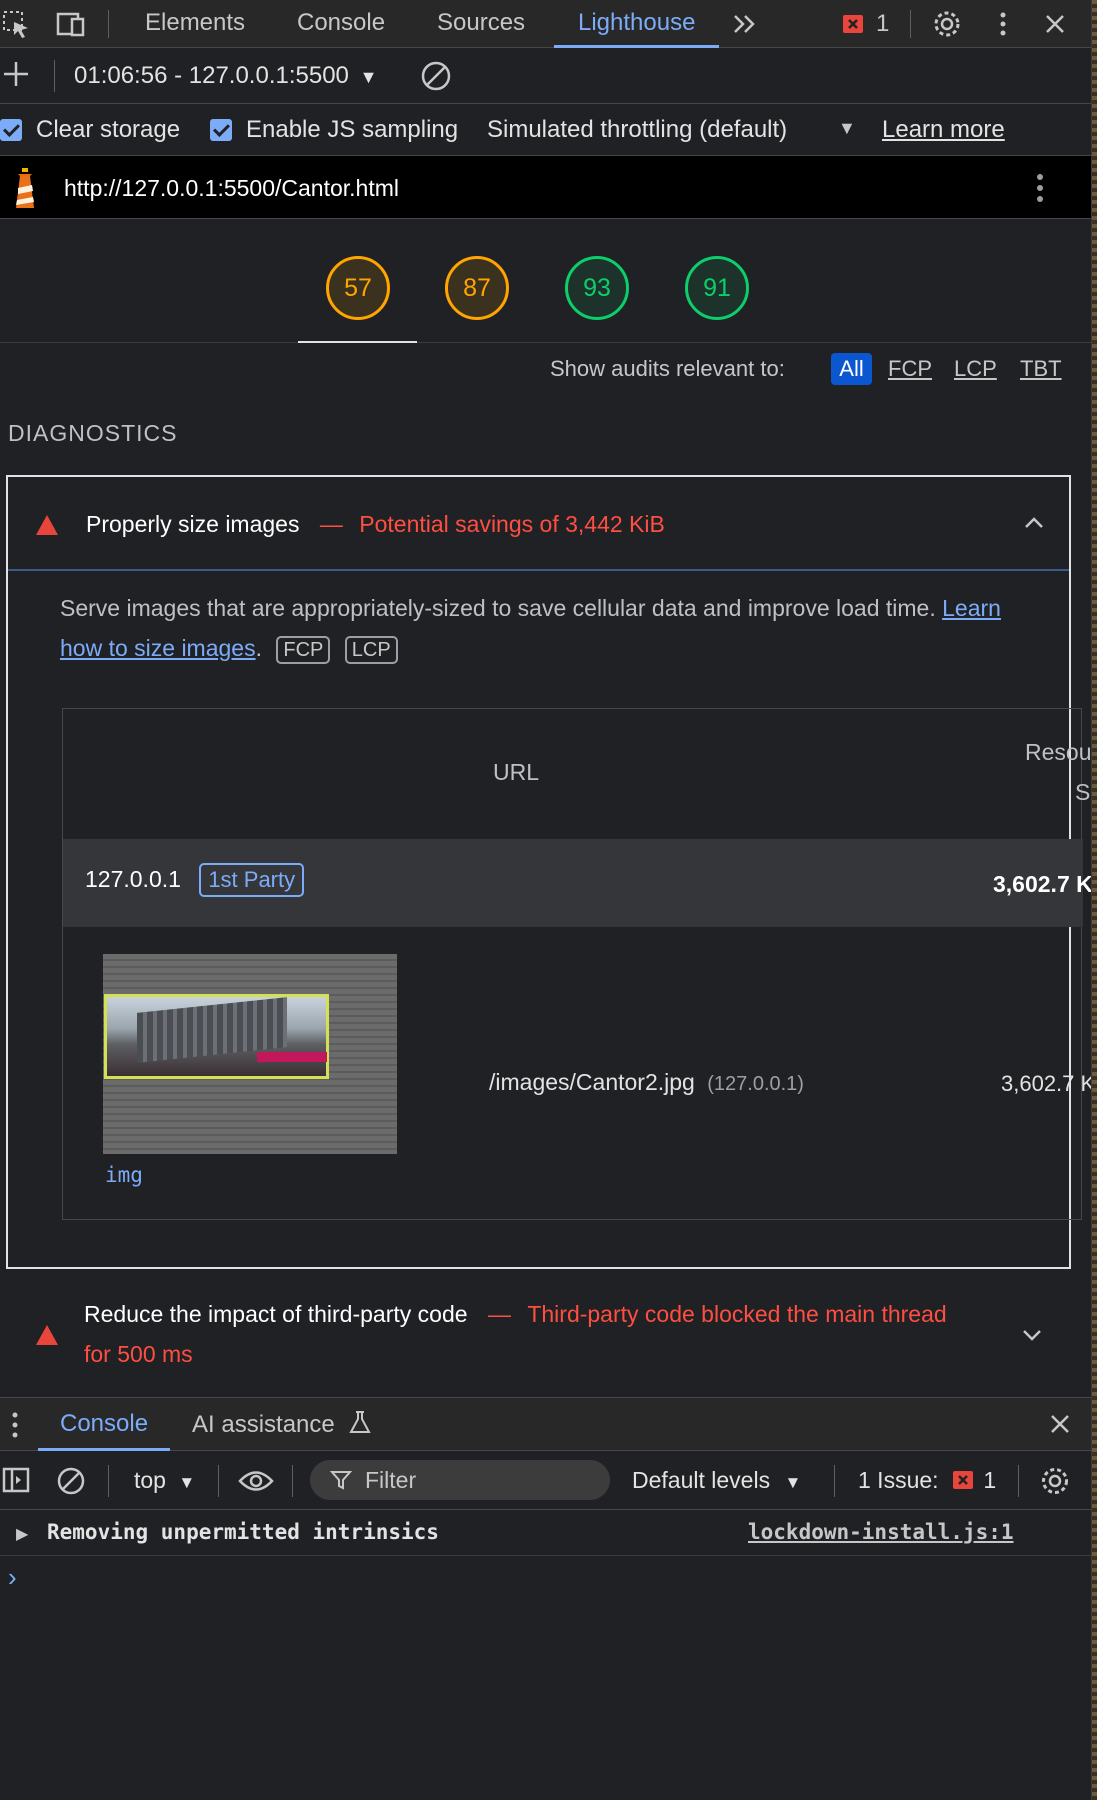  What do you see at coordinates (975, 369) in the screenshot?
I see `filter-chip-lcp: LCP` at bounding box center [975, 369].